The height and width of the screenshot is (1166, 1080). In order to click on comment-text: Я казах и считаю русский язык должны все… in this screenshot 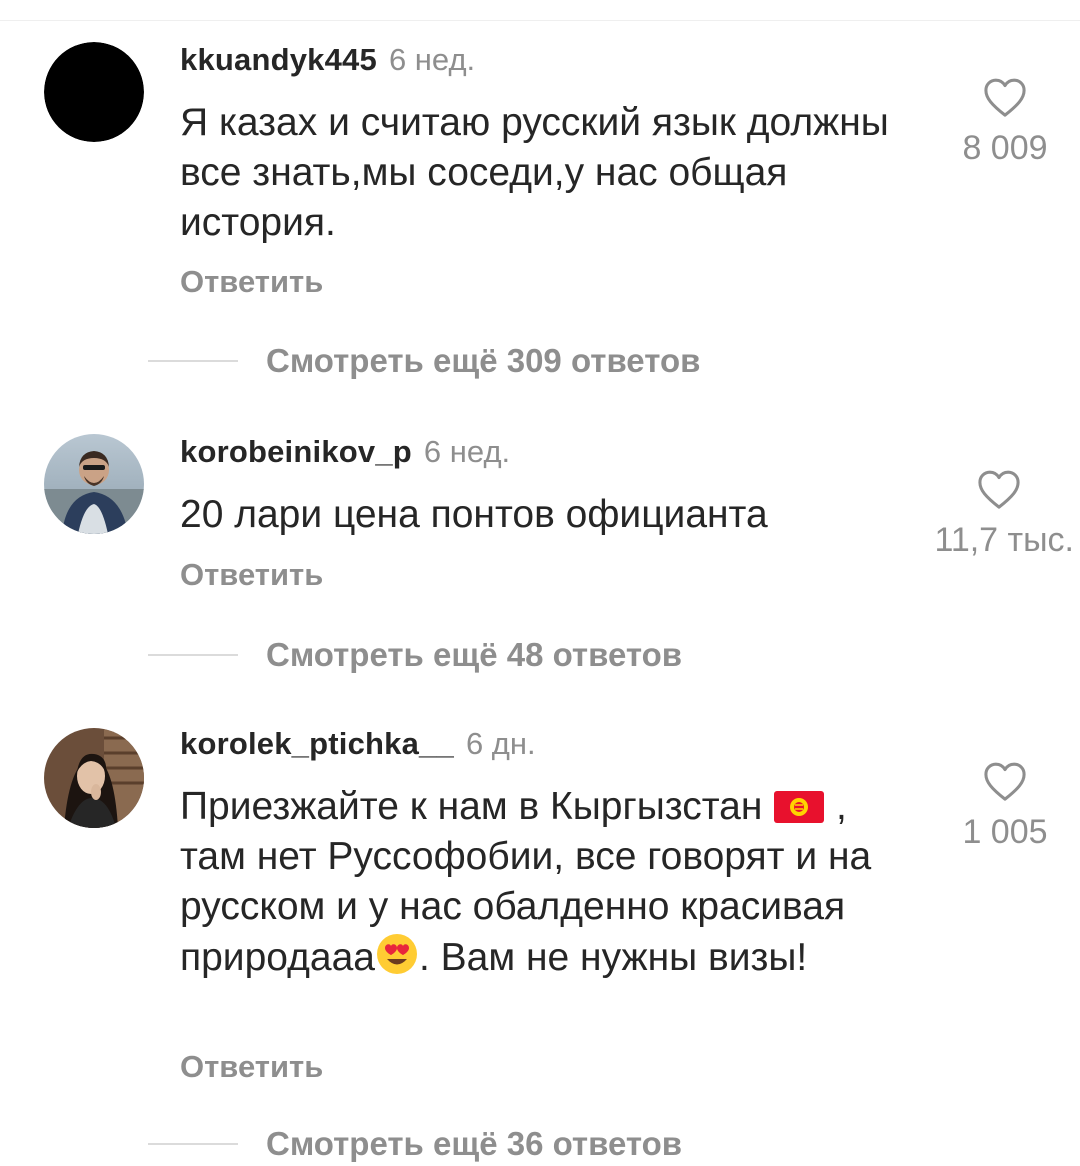, I will do `click(534, 172)`.